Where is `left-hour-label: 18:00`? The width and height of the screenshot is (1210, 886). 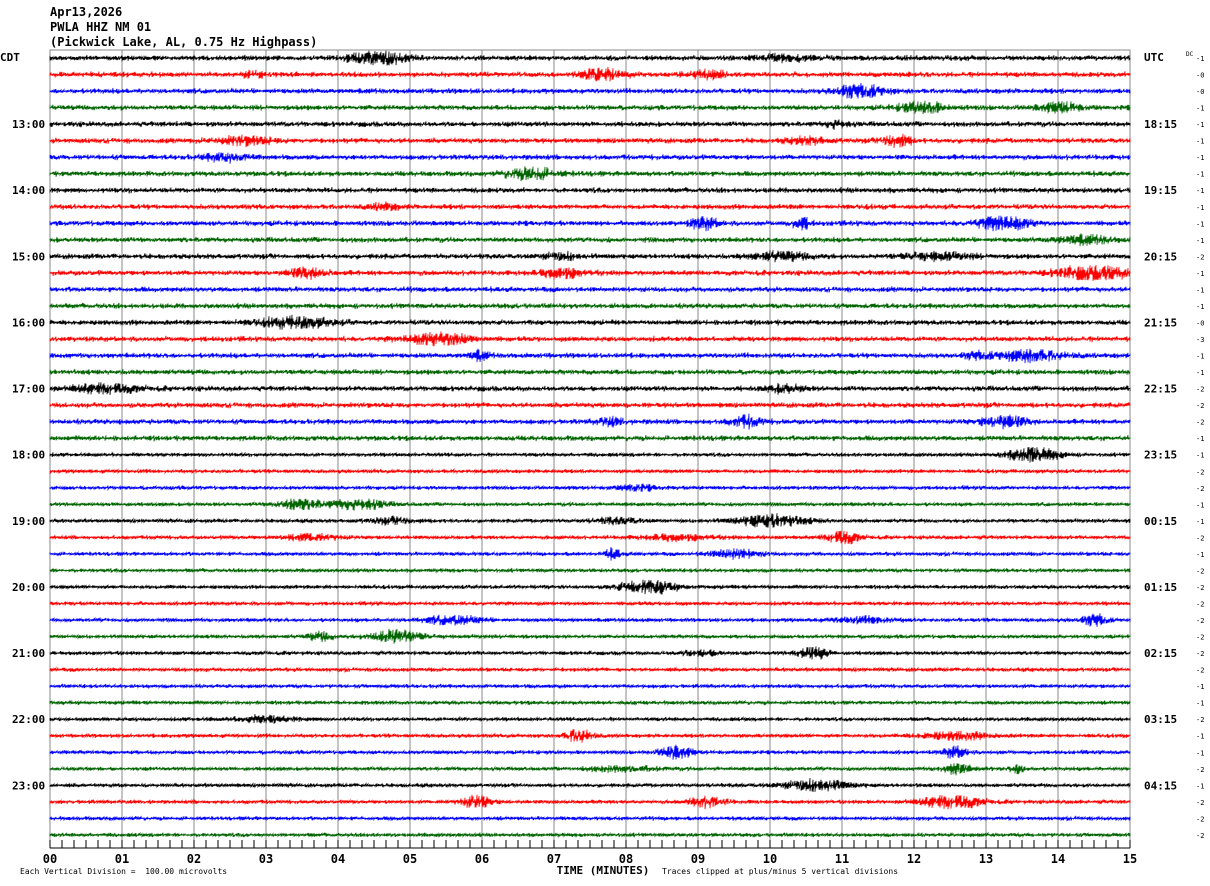 left-hour-label: 18:00 is located at coordinates (28, 455).